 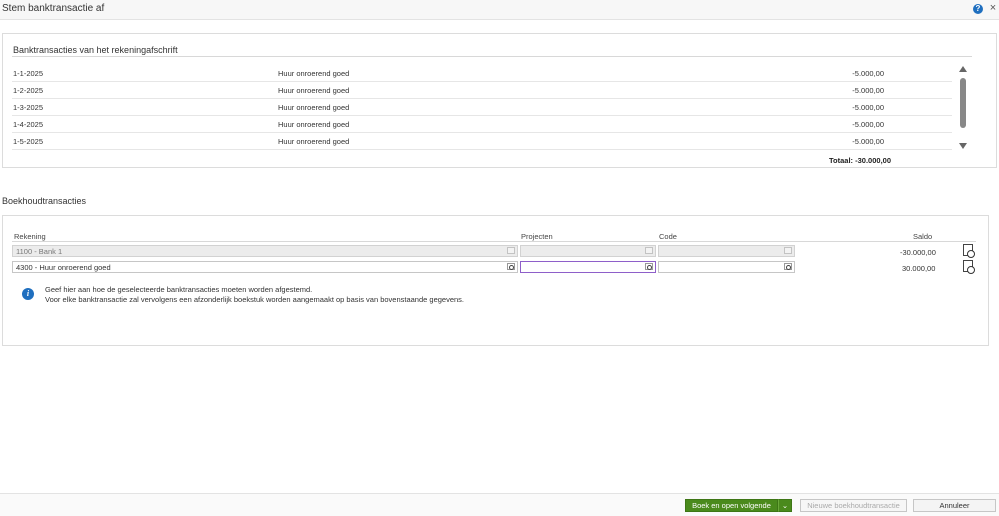 What do you see at coordinates (860, 160) in the screenshot?
I see `bank-transactions-total: Totaal: -30.000,00` at bounding box center [860, 160].